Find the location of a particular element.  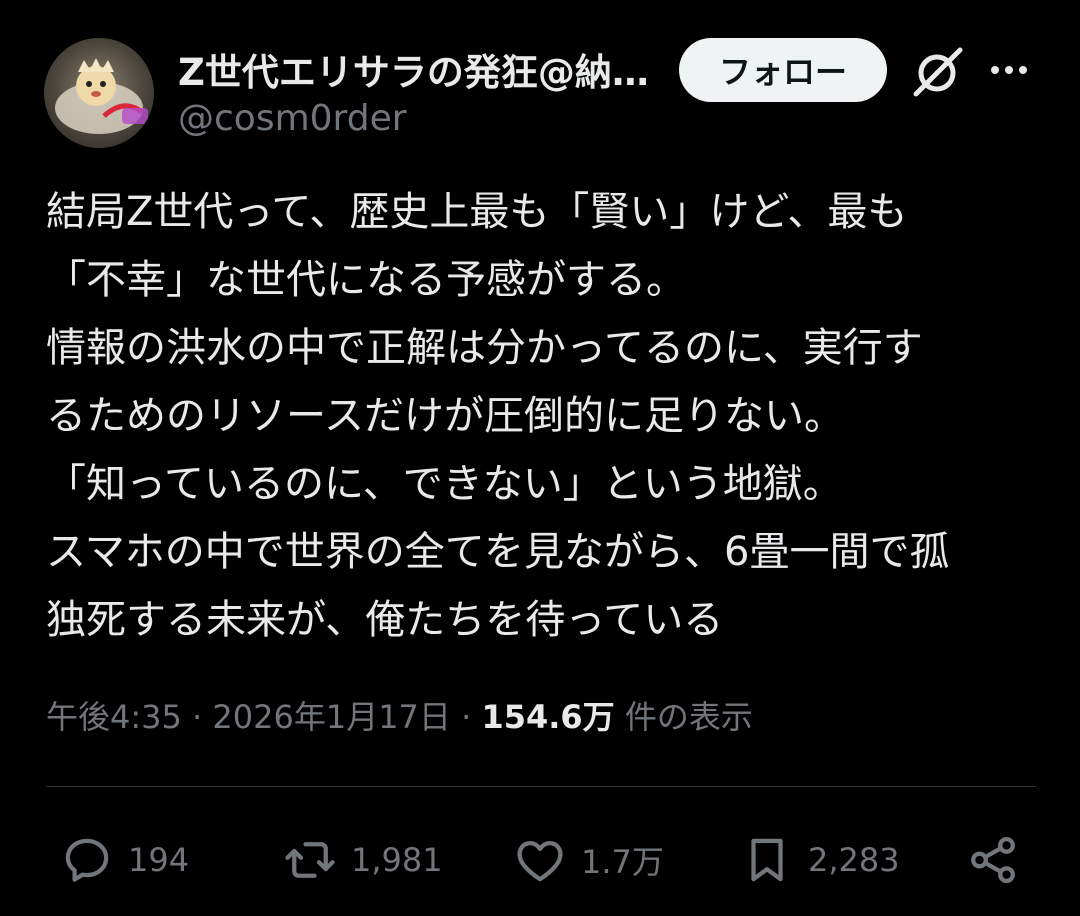

tweet-date: 2026年1月17日 is located at coordinates (331, 717).